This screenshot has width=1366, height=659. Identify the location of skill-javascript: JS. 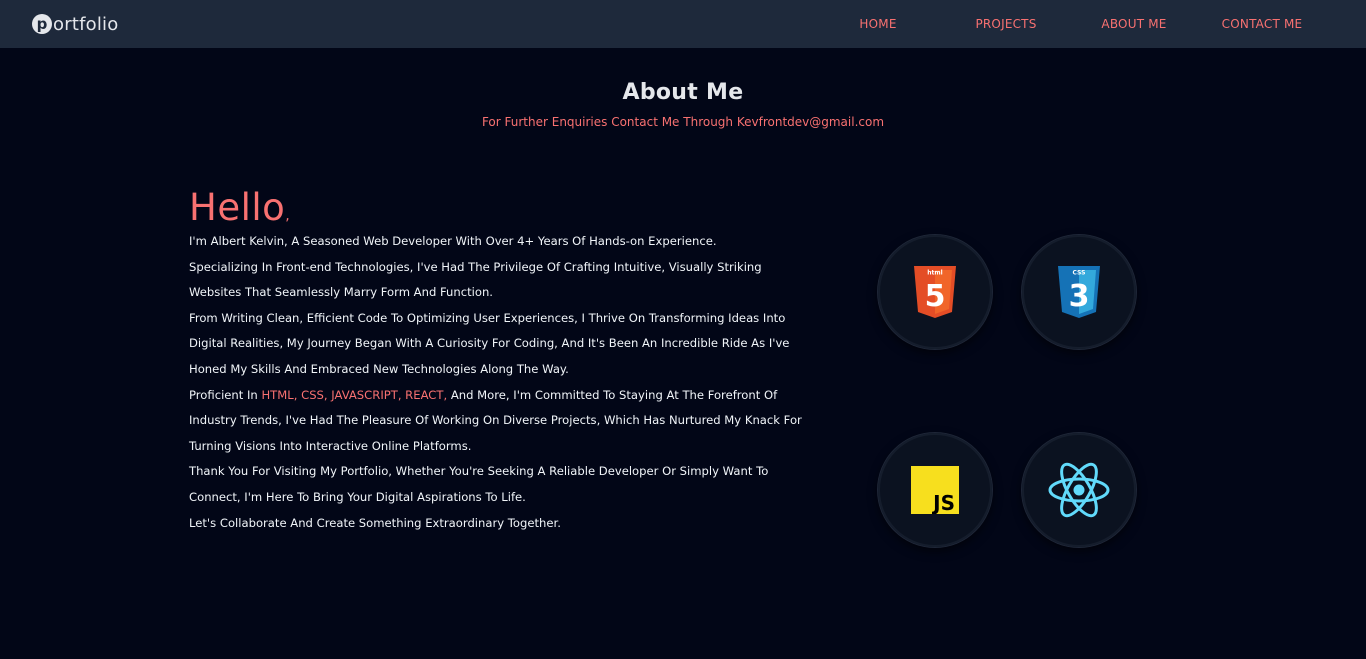
(935, 490).